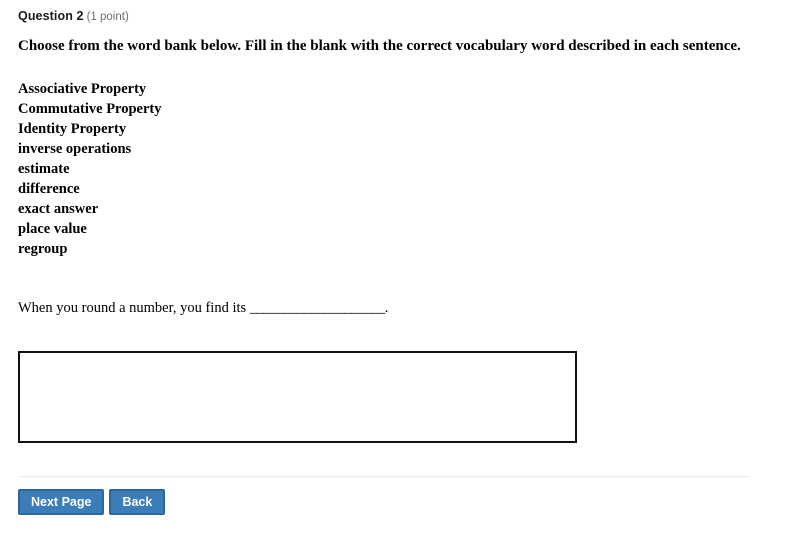 The width and height of the screenshot is (800, 553). What do you see at coordinates (297, 397) in the screenshot?
I see `answer-textarea` at bounding box center [297, 397].